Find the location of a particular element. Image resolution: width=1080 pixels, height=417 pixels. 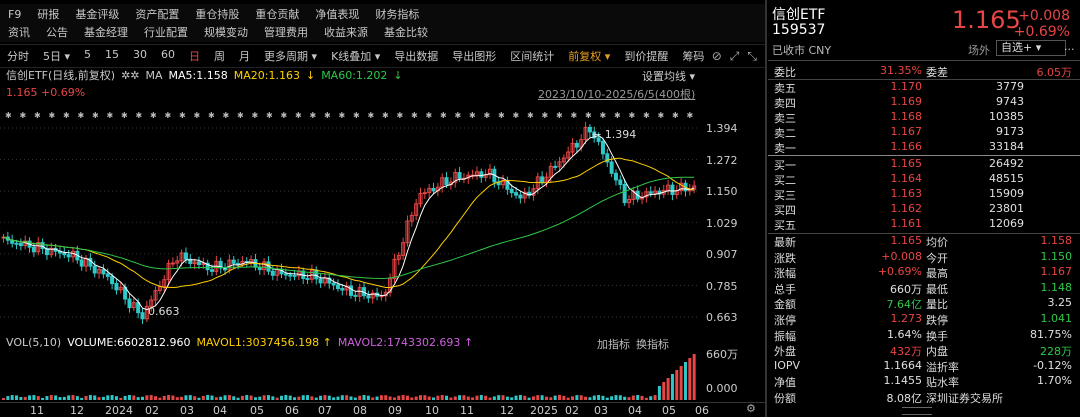

menu-item: 公告 is located at coordinates (57, 32).